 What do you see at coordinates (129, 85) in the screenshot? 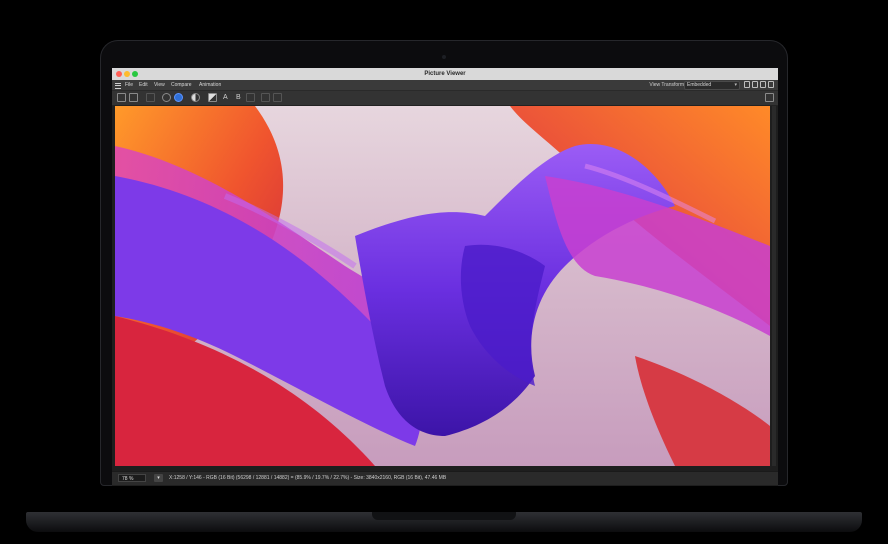
I see `menu-file: File` at bounding box center [129, 85].